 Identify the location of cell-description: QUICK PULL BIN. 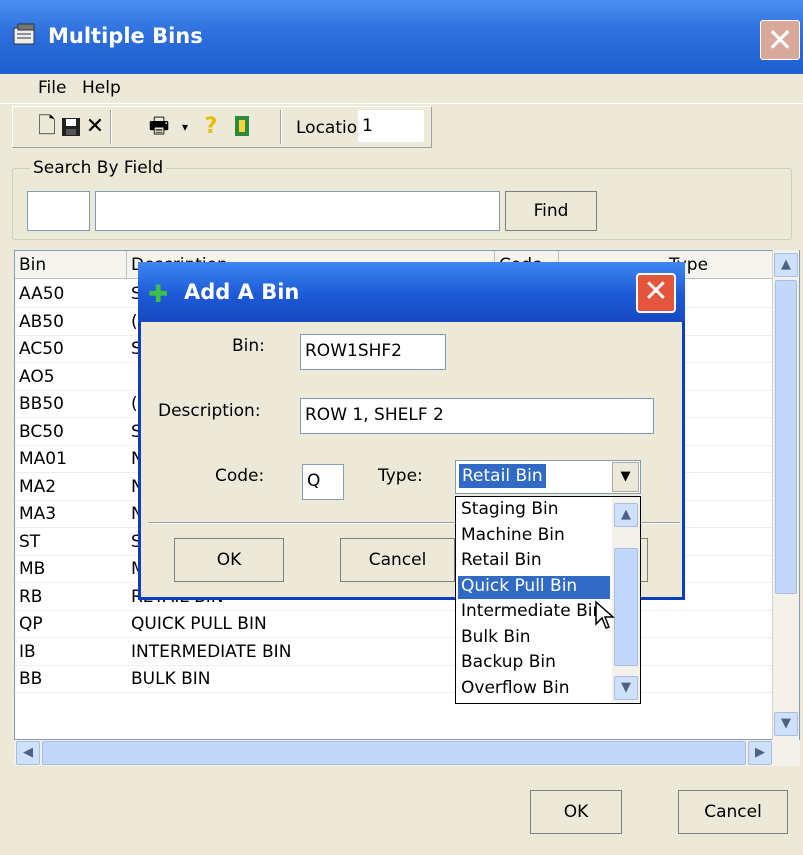
(311, 624).